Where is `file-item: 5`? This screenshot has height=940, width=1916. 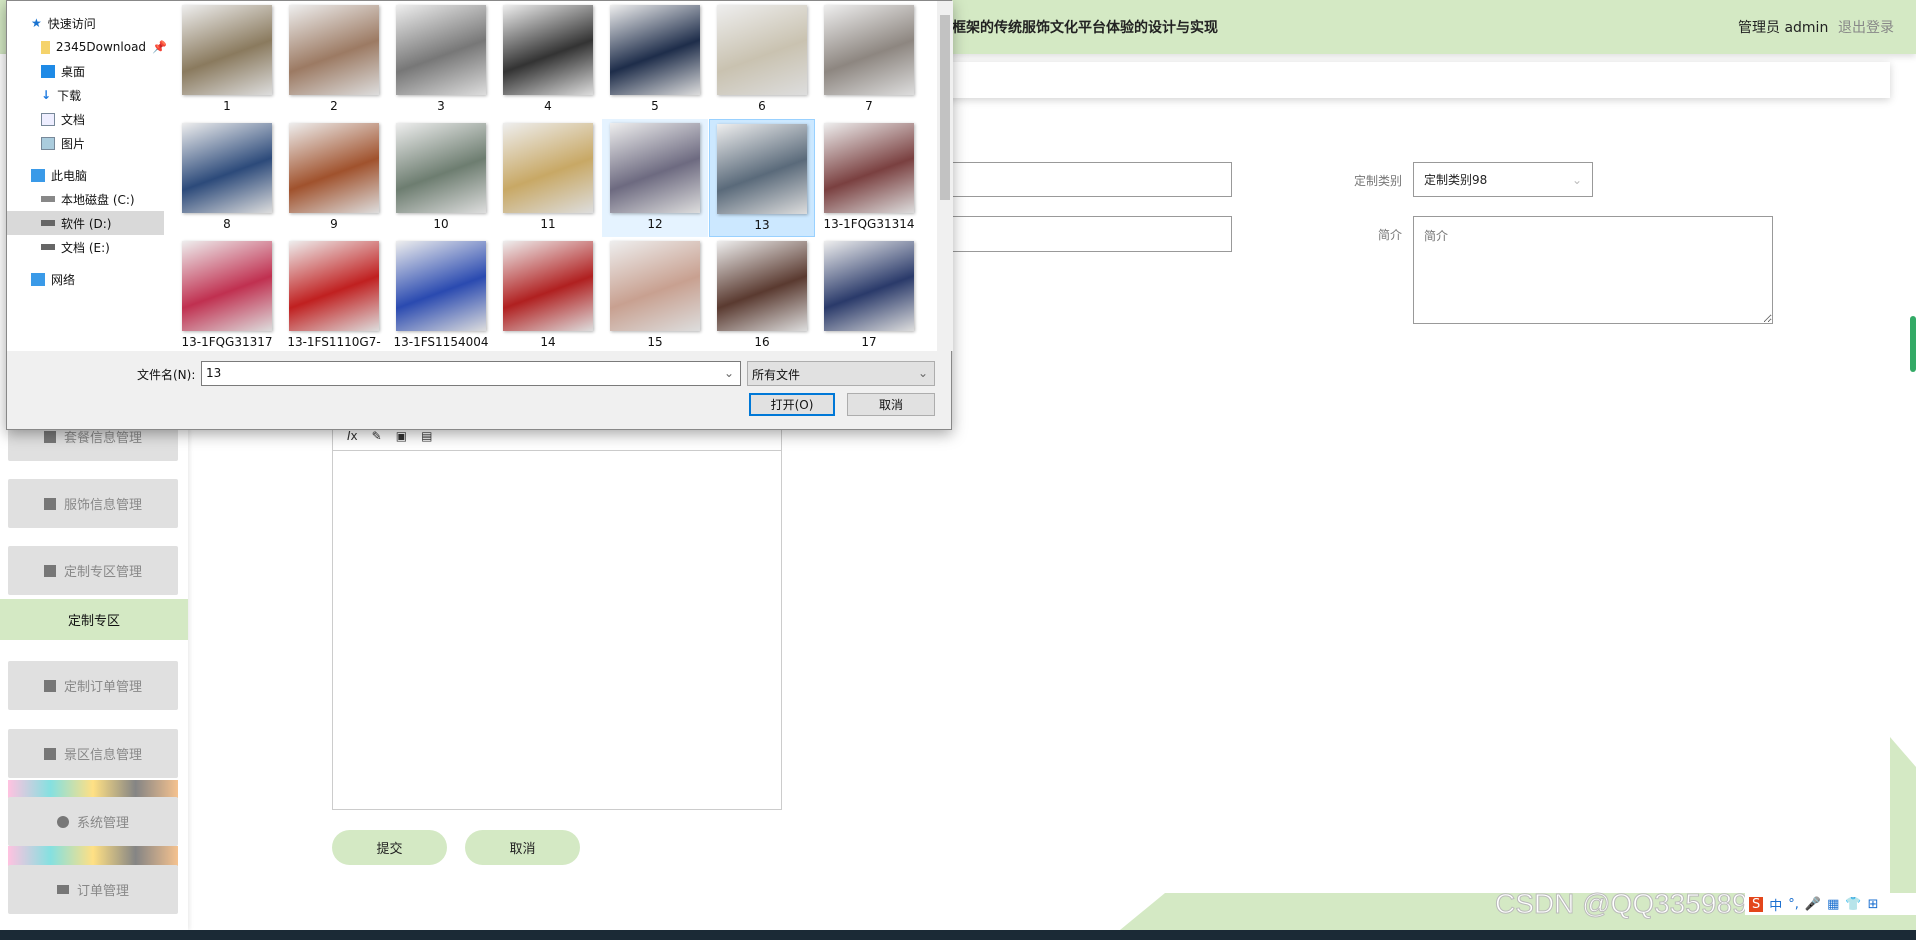 file-item: 5 is located at coordinates (655, 60).